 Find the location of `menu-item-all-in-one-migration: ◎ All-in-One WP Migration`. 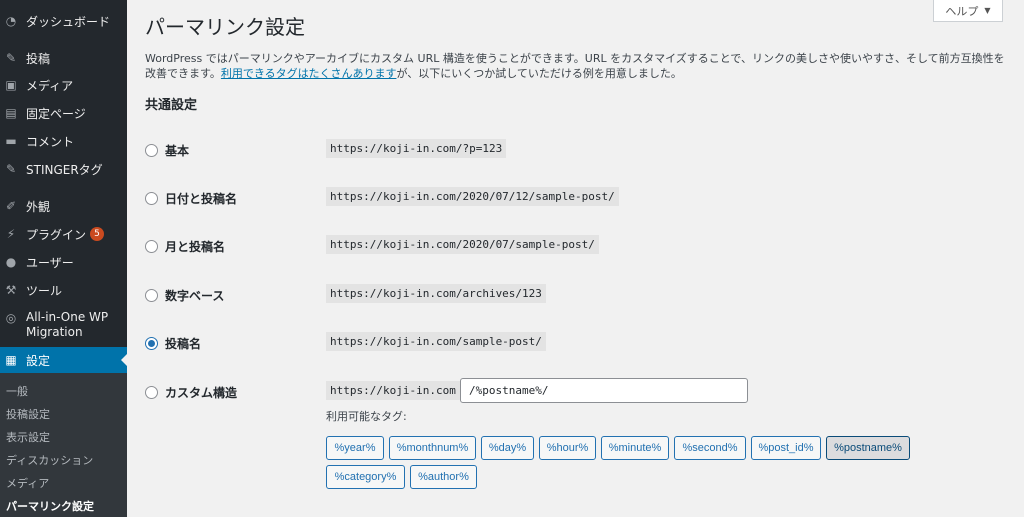

menu-item-all-in-one-migration: ◎ All-in-One WP Migration is located at coordinates (63, 327).